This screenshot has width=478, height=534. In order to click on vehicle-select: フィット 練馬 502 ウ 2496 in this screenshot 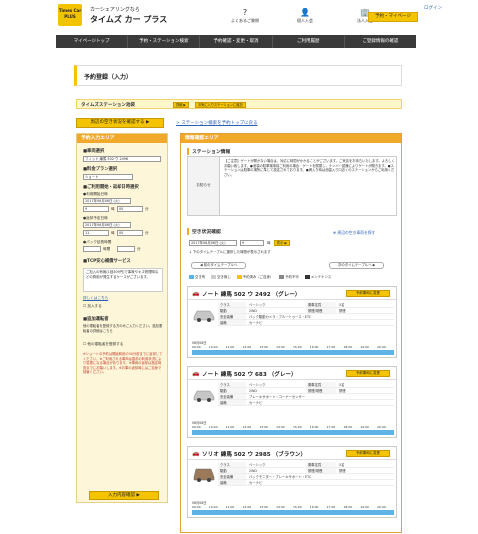, I will do `click(122, 159)`.